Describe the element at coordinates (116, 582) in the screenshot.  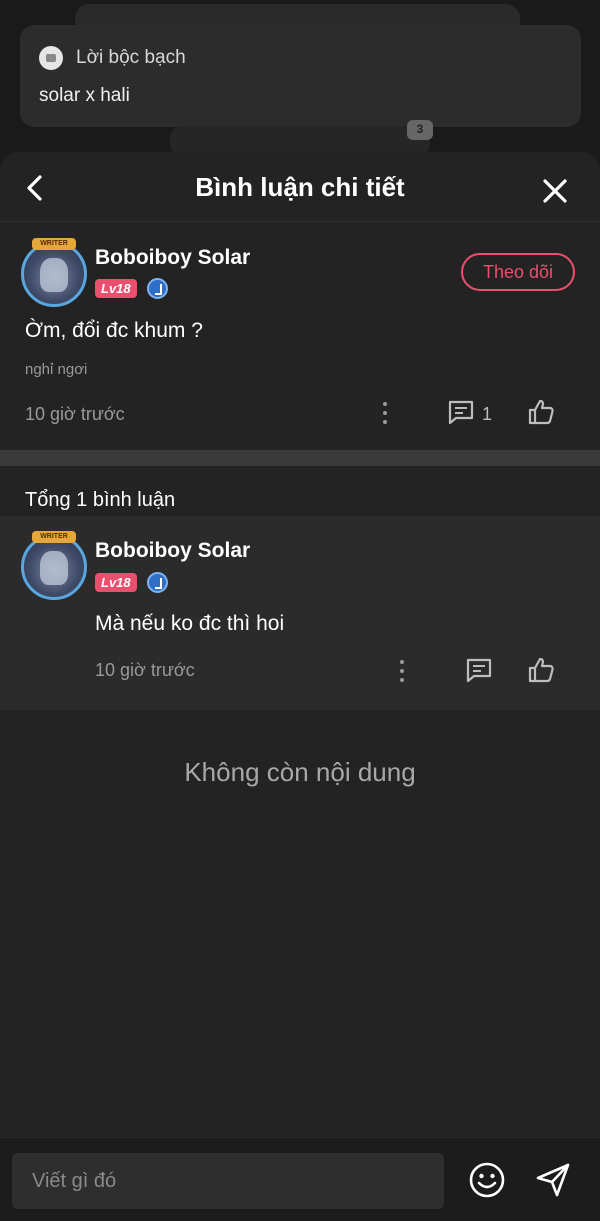
I see `comment-level-badge: Lv18` at that location.